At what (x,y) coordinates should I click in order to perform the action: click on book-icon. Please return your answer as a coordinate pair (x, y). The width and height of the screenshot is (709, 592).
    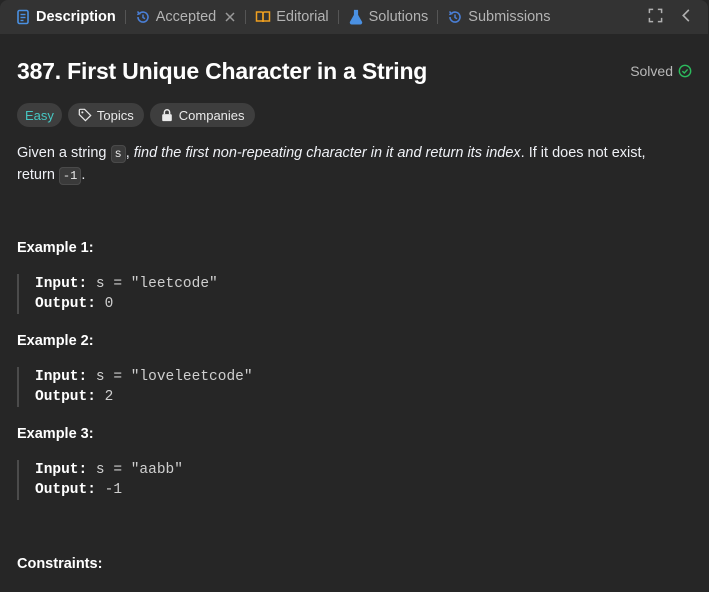
    Looking at the image, I should click on (263, 17).